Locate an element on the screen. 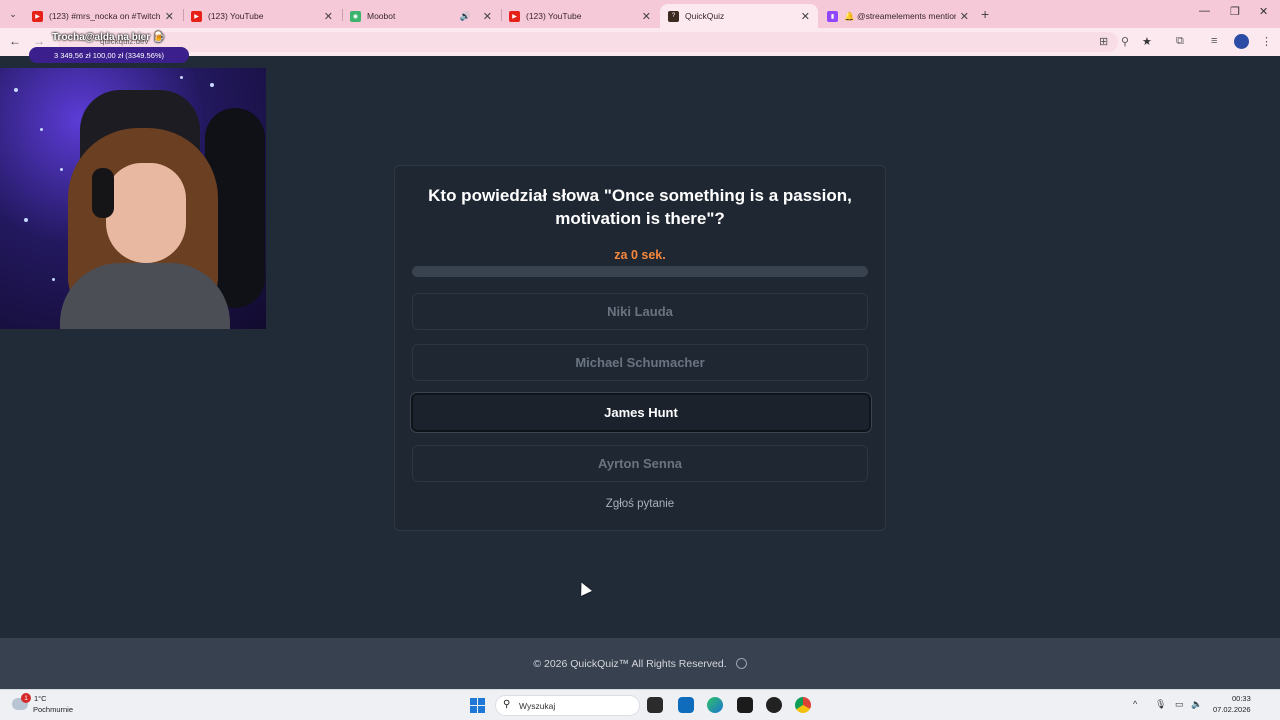 This screenshot has height=720, width=1280. translate-icon: ⊞ is located at coordinates (1103, 41).